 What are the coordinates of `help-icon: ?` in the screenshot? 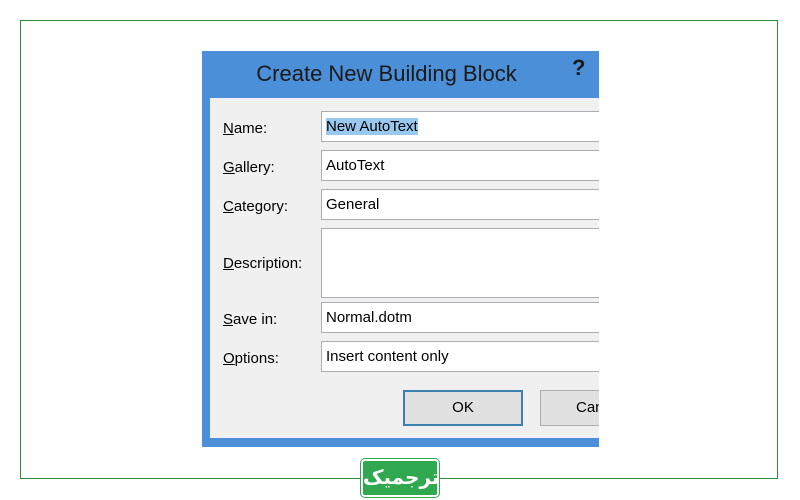 It's located at (578, 68).